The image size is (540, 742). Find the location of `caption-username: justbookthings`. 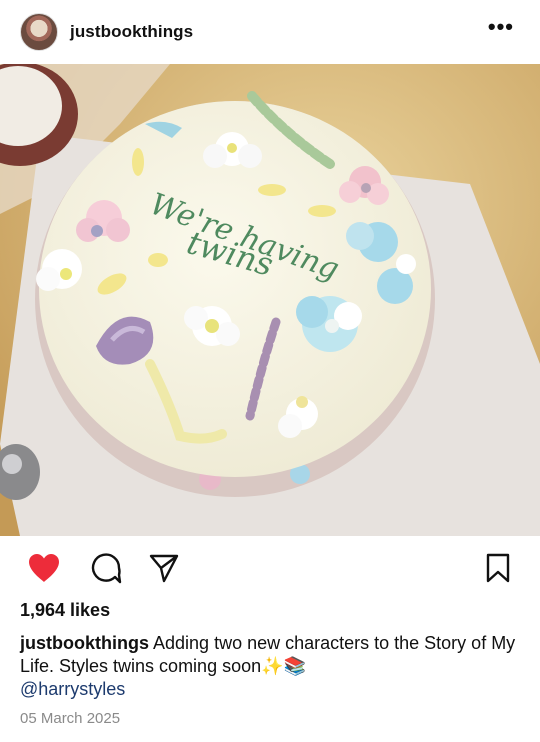

caption-username: justbookthings is located at coordinates (84, 643).